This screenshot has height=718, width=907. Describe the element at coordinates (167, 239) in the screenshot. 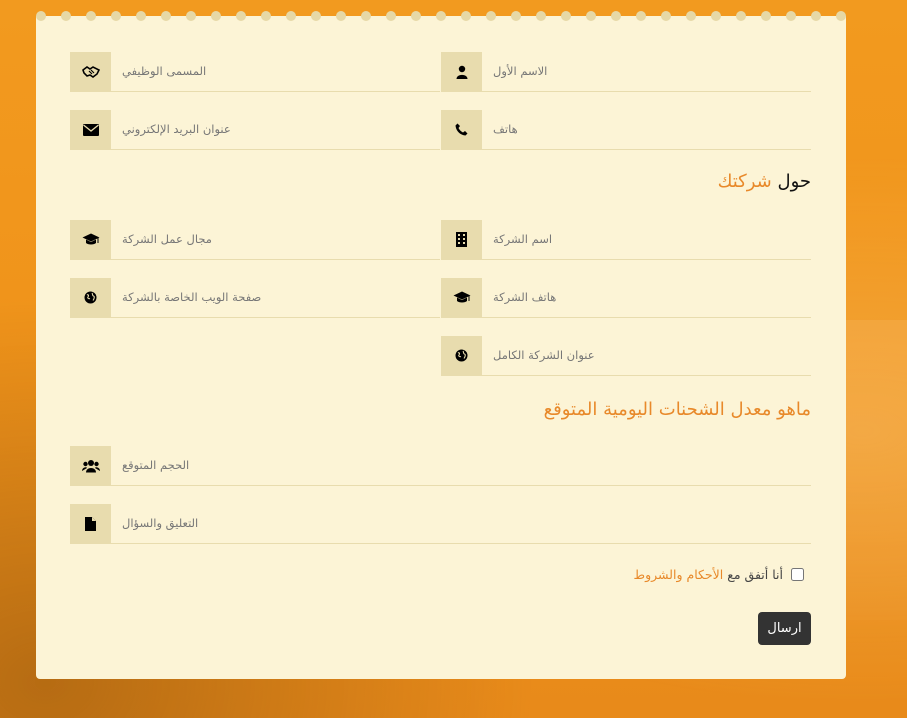

I see `industry-label: مجال عمل الشركة` at that location.